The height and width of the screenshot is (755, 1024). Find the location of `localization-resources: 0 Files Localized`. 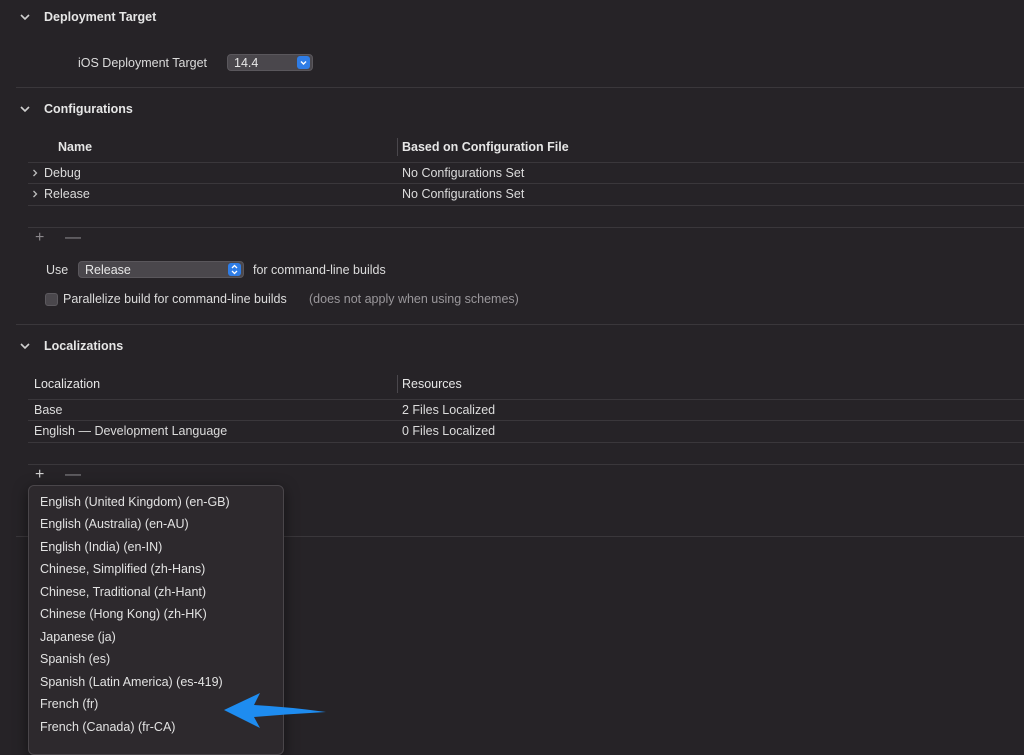

localization-resources: 0 Files Localized is located at coordinates (449, 431).